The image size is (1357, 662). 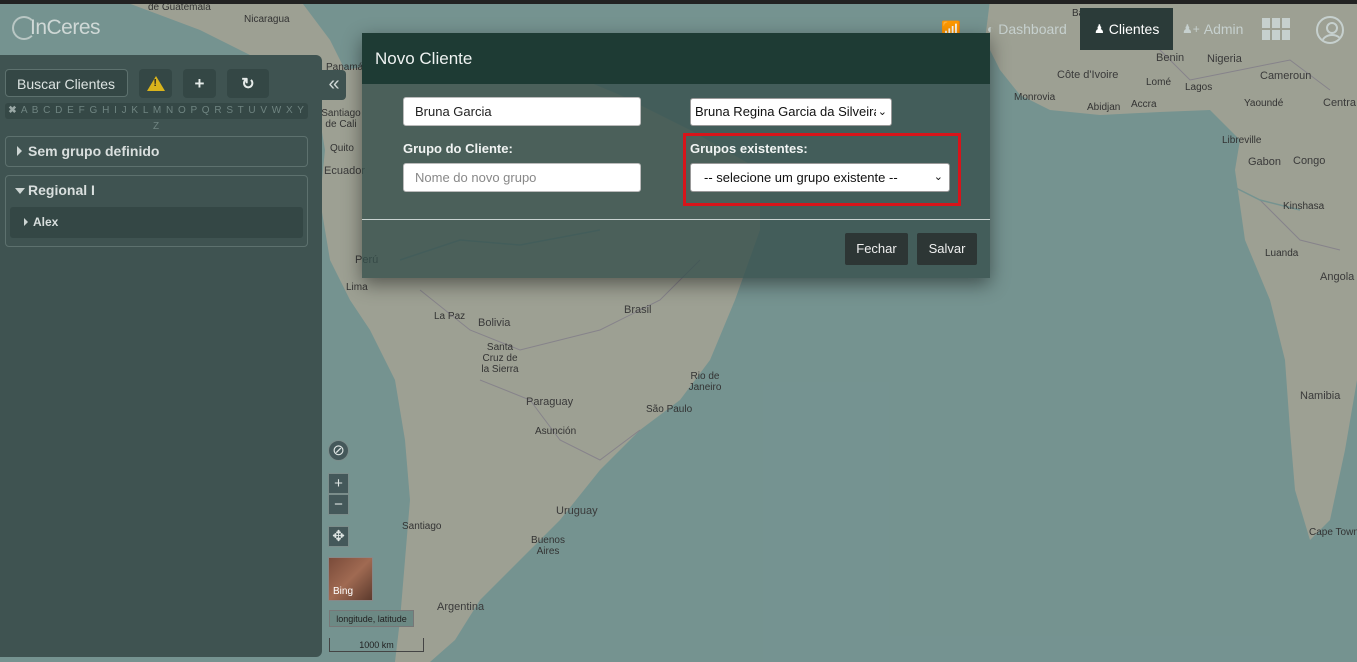 What do you see at coordinates (1191, 29) in the screenshot?
I see `user-plus-icon: ♟+` at bounding box center [1191, 29].